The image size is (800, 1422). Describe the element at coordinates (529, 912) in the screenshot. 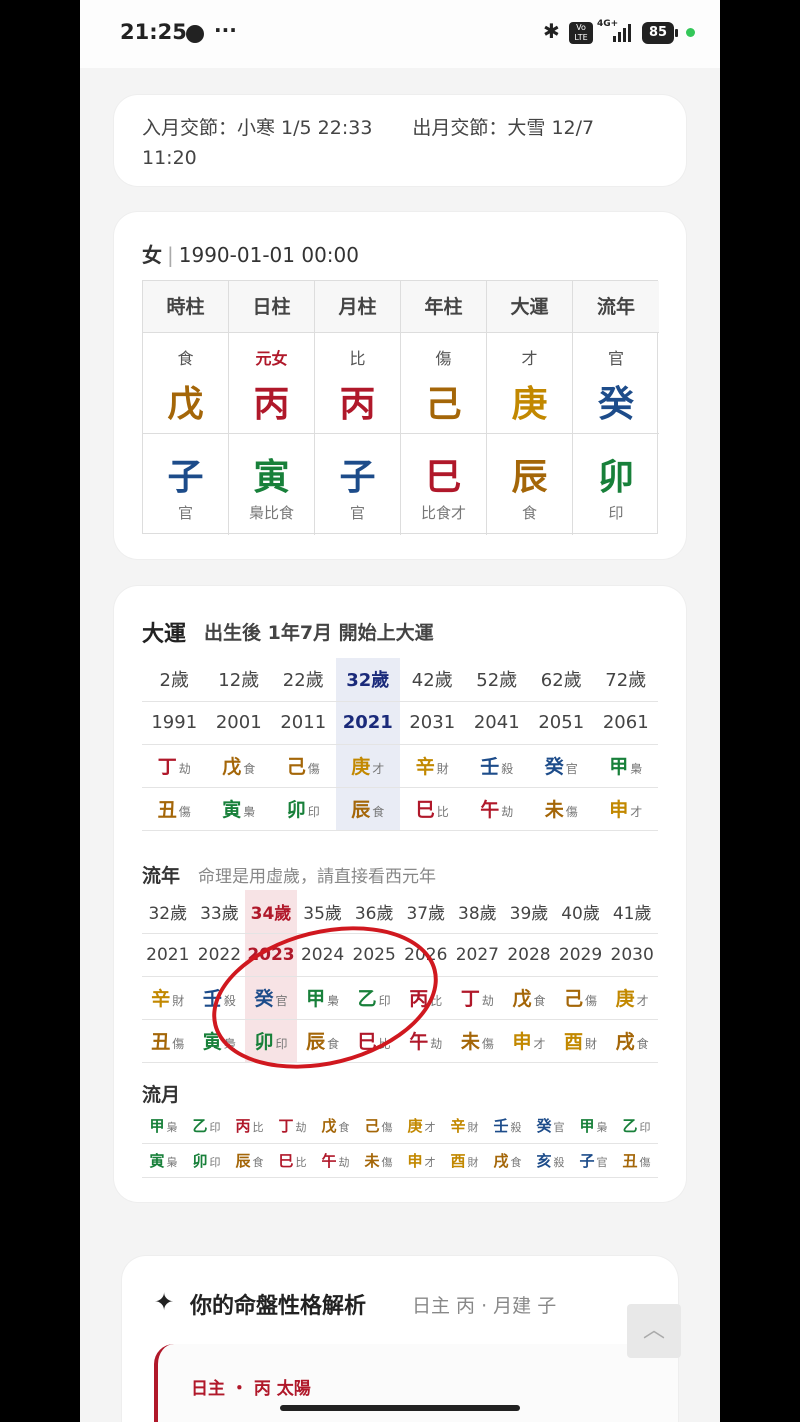

I see `liunian-cell: 39歲` at that location.